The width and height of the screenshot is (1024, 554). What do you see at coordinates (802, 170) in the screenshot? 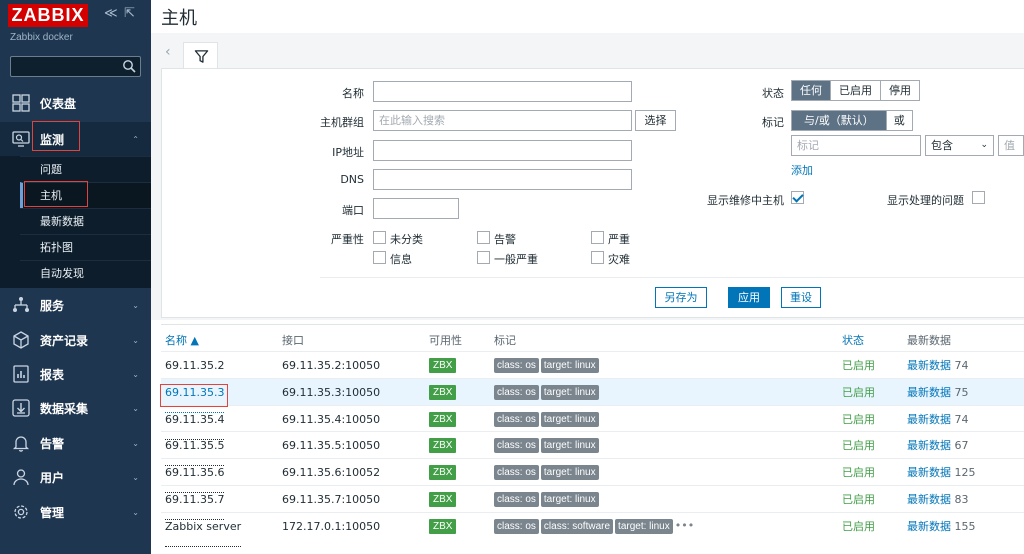
I see `add-tag-link: 添加` at bounding box center [802, 170].